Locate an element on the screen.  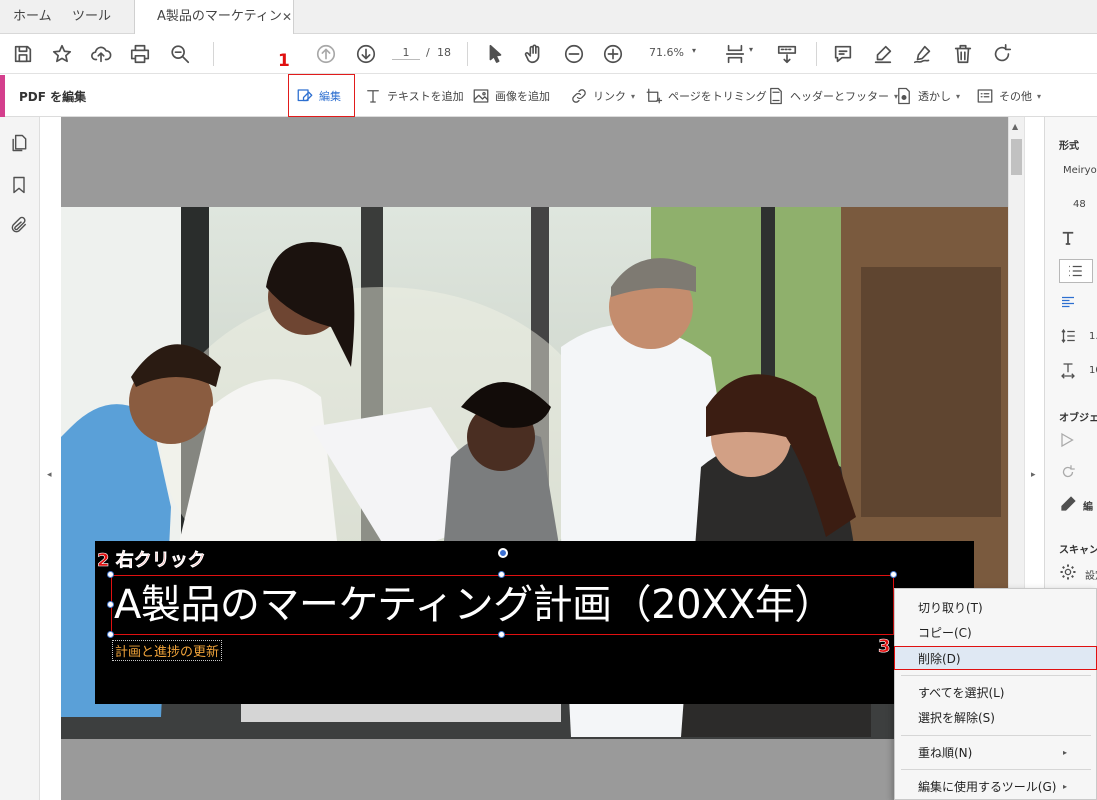
pages-thumbnail-icon is located at coordinates (20, 144).